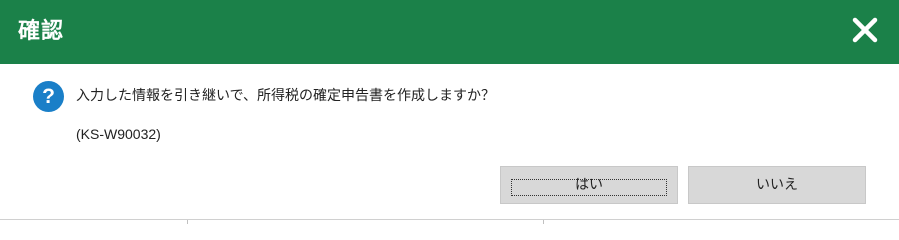 The height and width of the screenshot is (240, 899). I want to click on dialog-message: 入力した情報を引き継いで、所得税の確定申告書を作成しますか？, so click(286, 96).